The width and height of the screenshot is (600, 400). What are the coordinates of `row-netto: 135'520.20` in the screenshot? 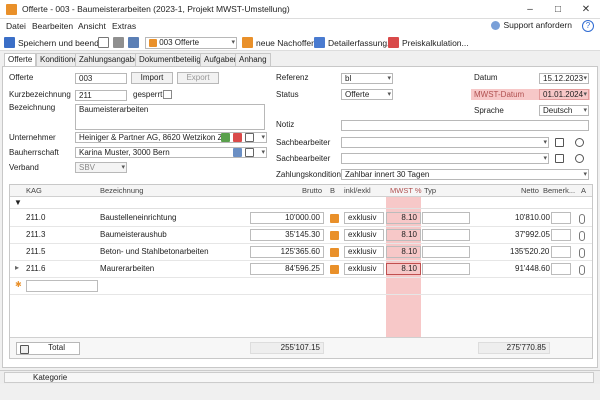 It's located at (530, 251).